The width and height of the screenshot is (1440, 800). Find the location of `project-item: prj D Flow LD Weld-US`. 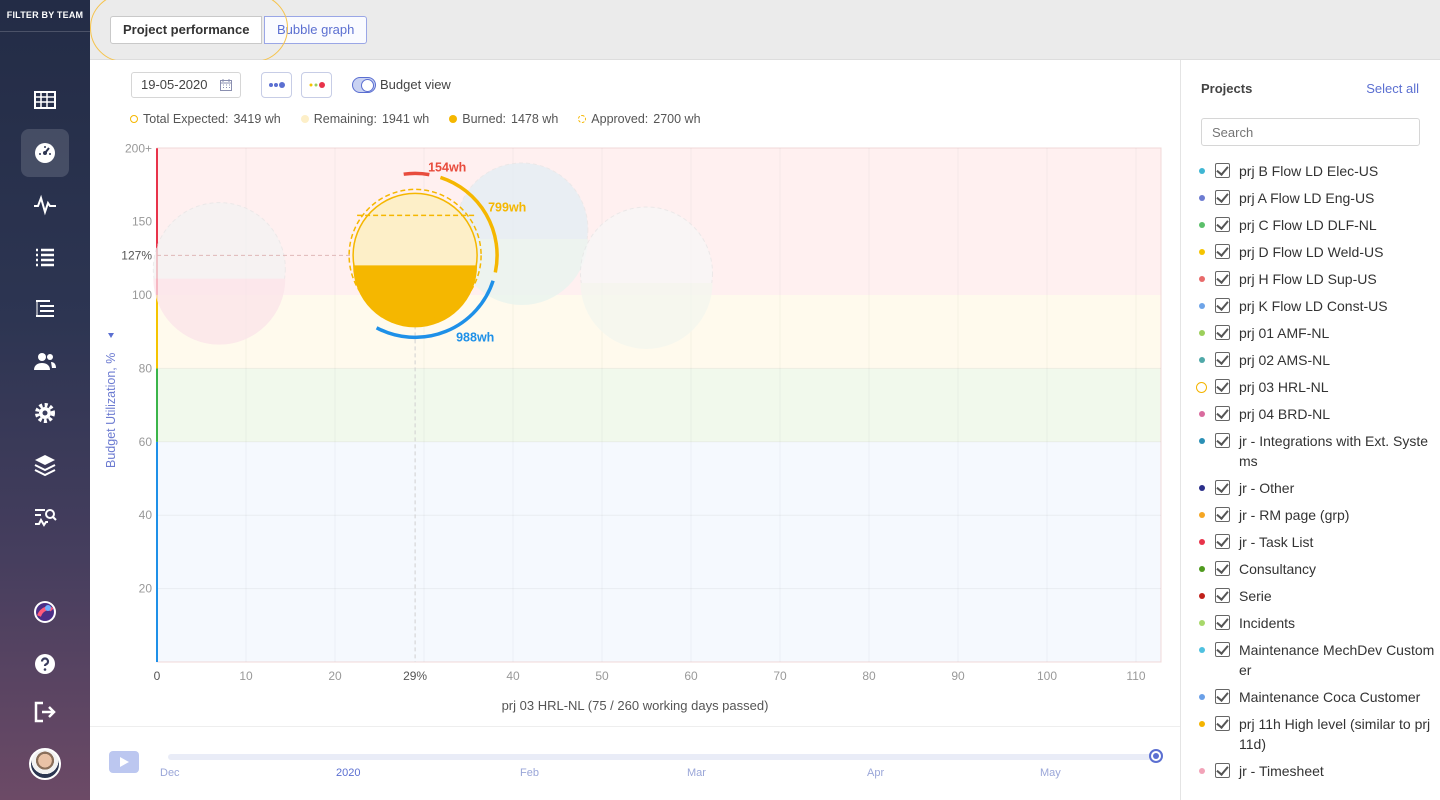

project-item: prj D Flow LD Weld-US is located at coordinates (1317, 252).